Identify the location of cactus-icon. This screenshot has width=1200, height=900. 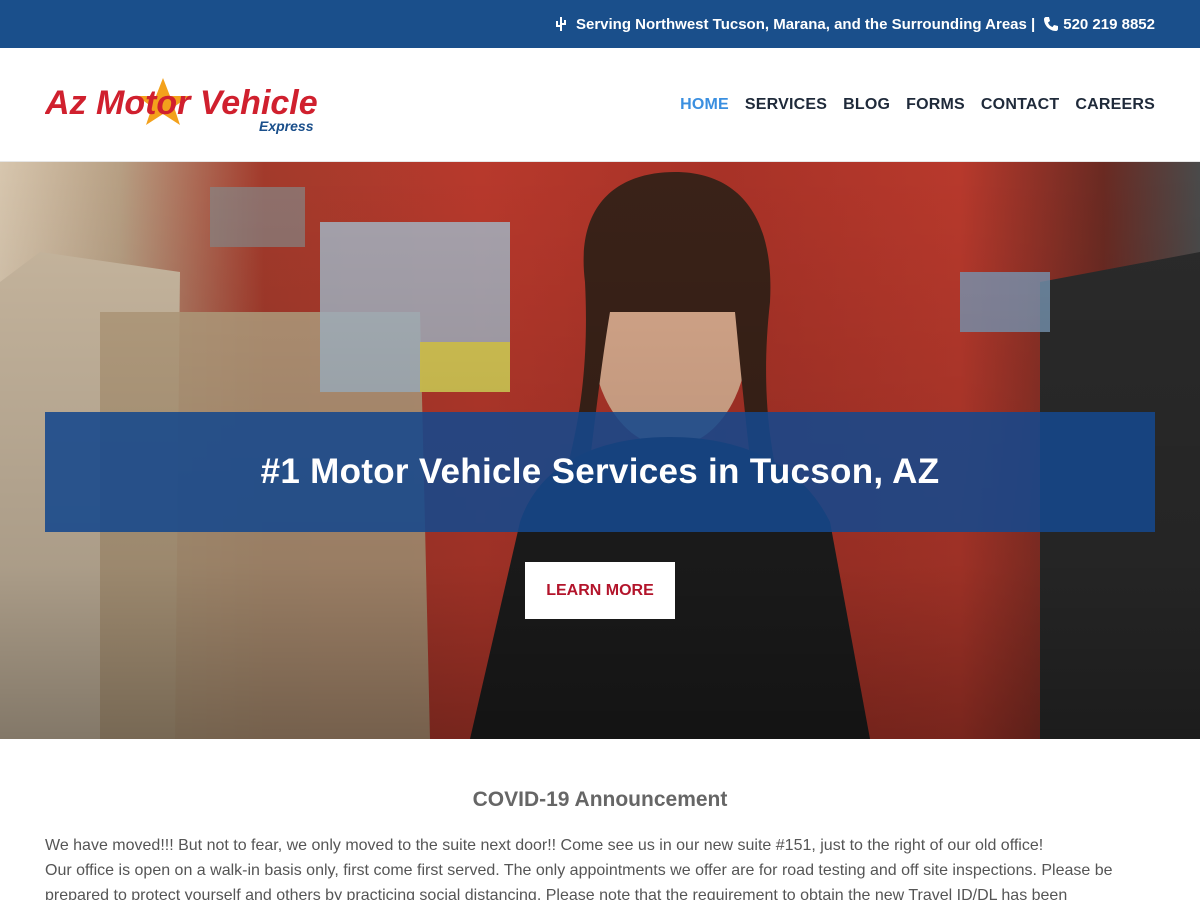
(561, 24).